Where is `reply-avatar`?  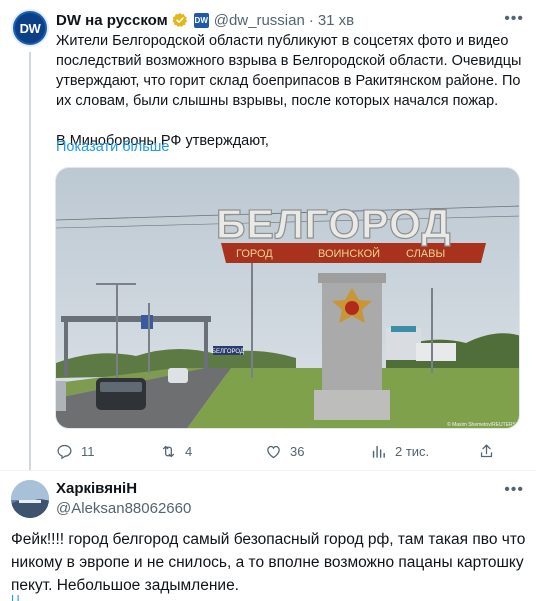
reply-avatar is located at coordinates (30, 499).